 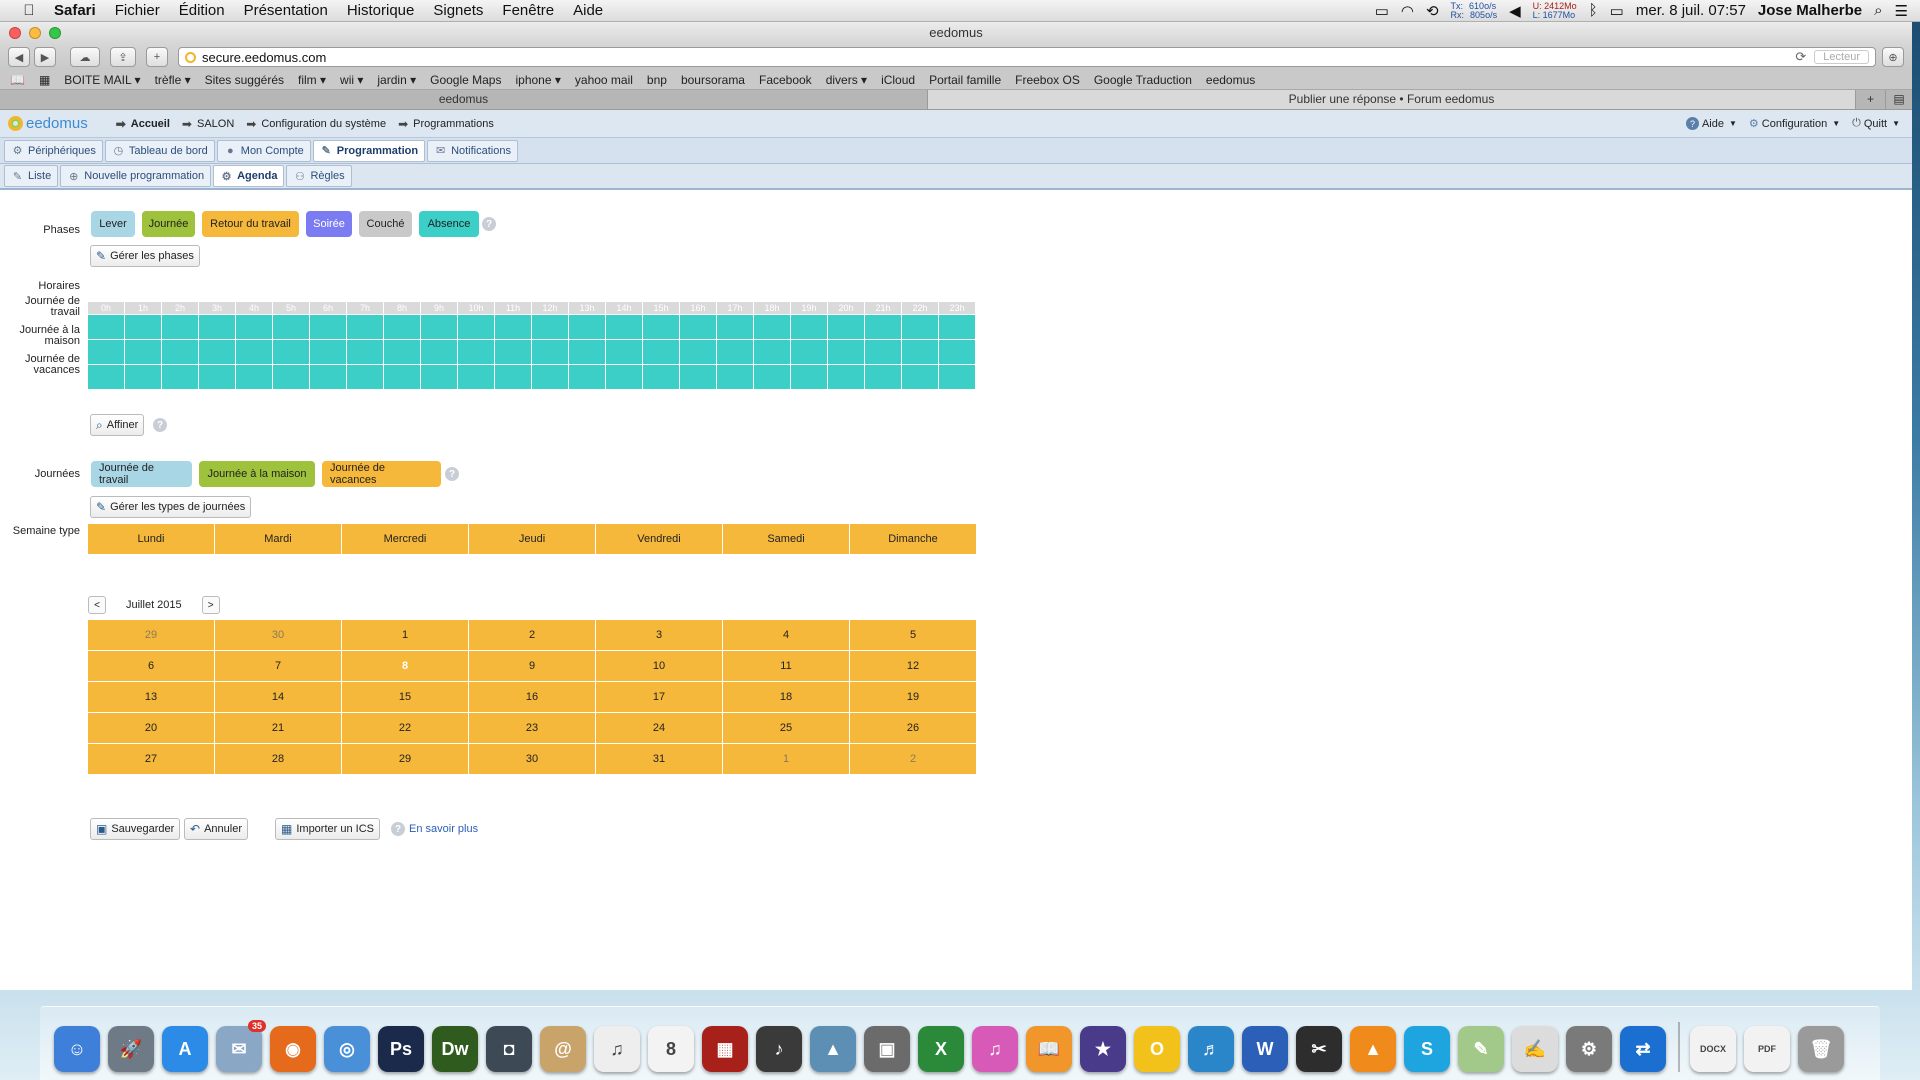 I want to click on system-preferences-icon: ⚙, so click(x=1589, y=1049).